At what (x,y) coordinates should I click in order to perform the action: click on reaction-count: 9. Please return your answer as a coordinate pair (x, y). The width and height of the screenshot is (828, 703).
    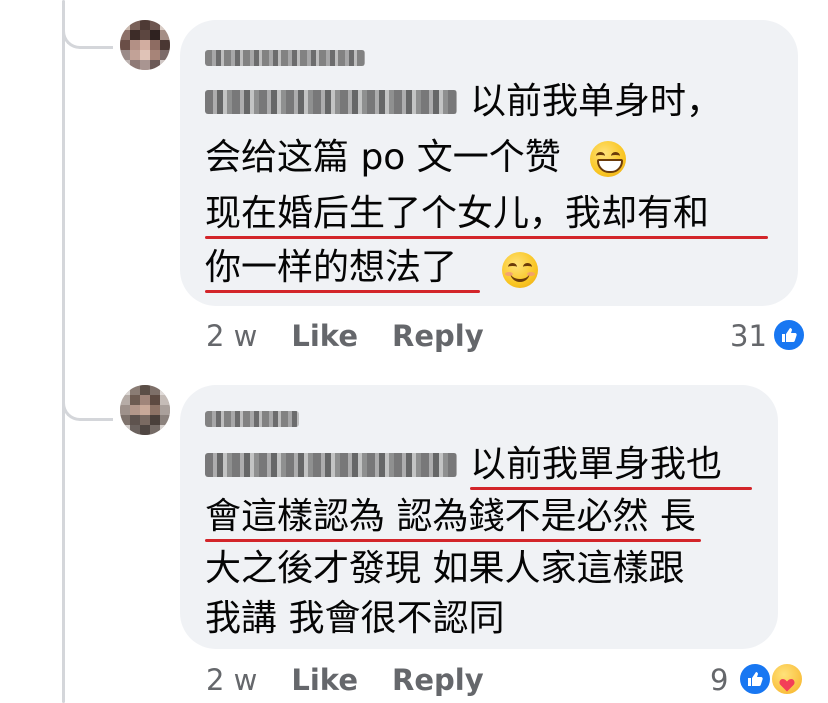
    Looking at the image, I should click on (719, 680).